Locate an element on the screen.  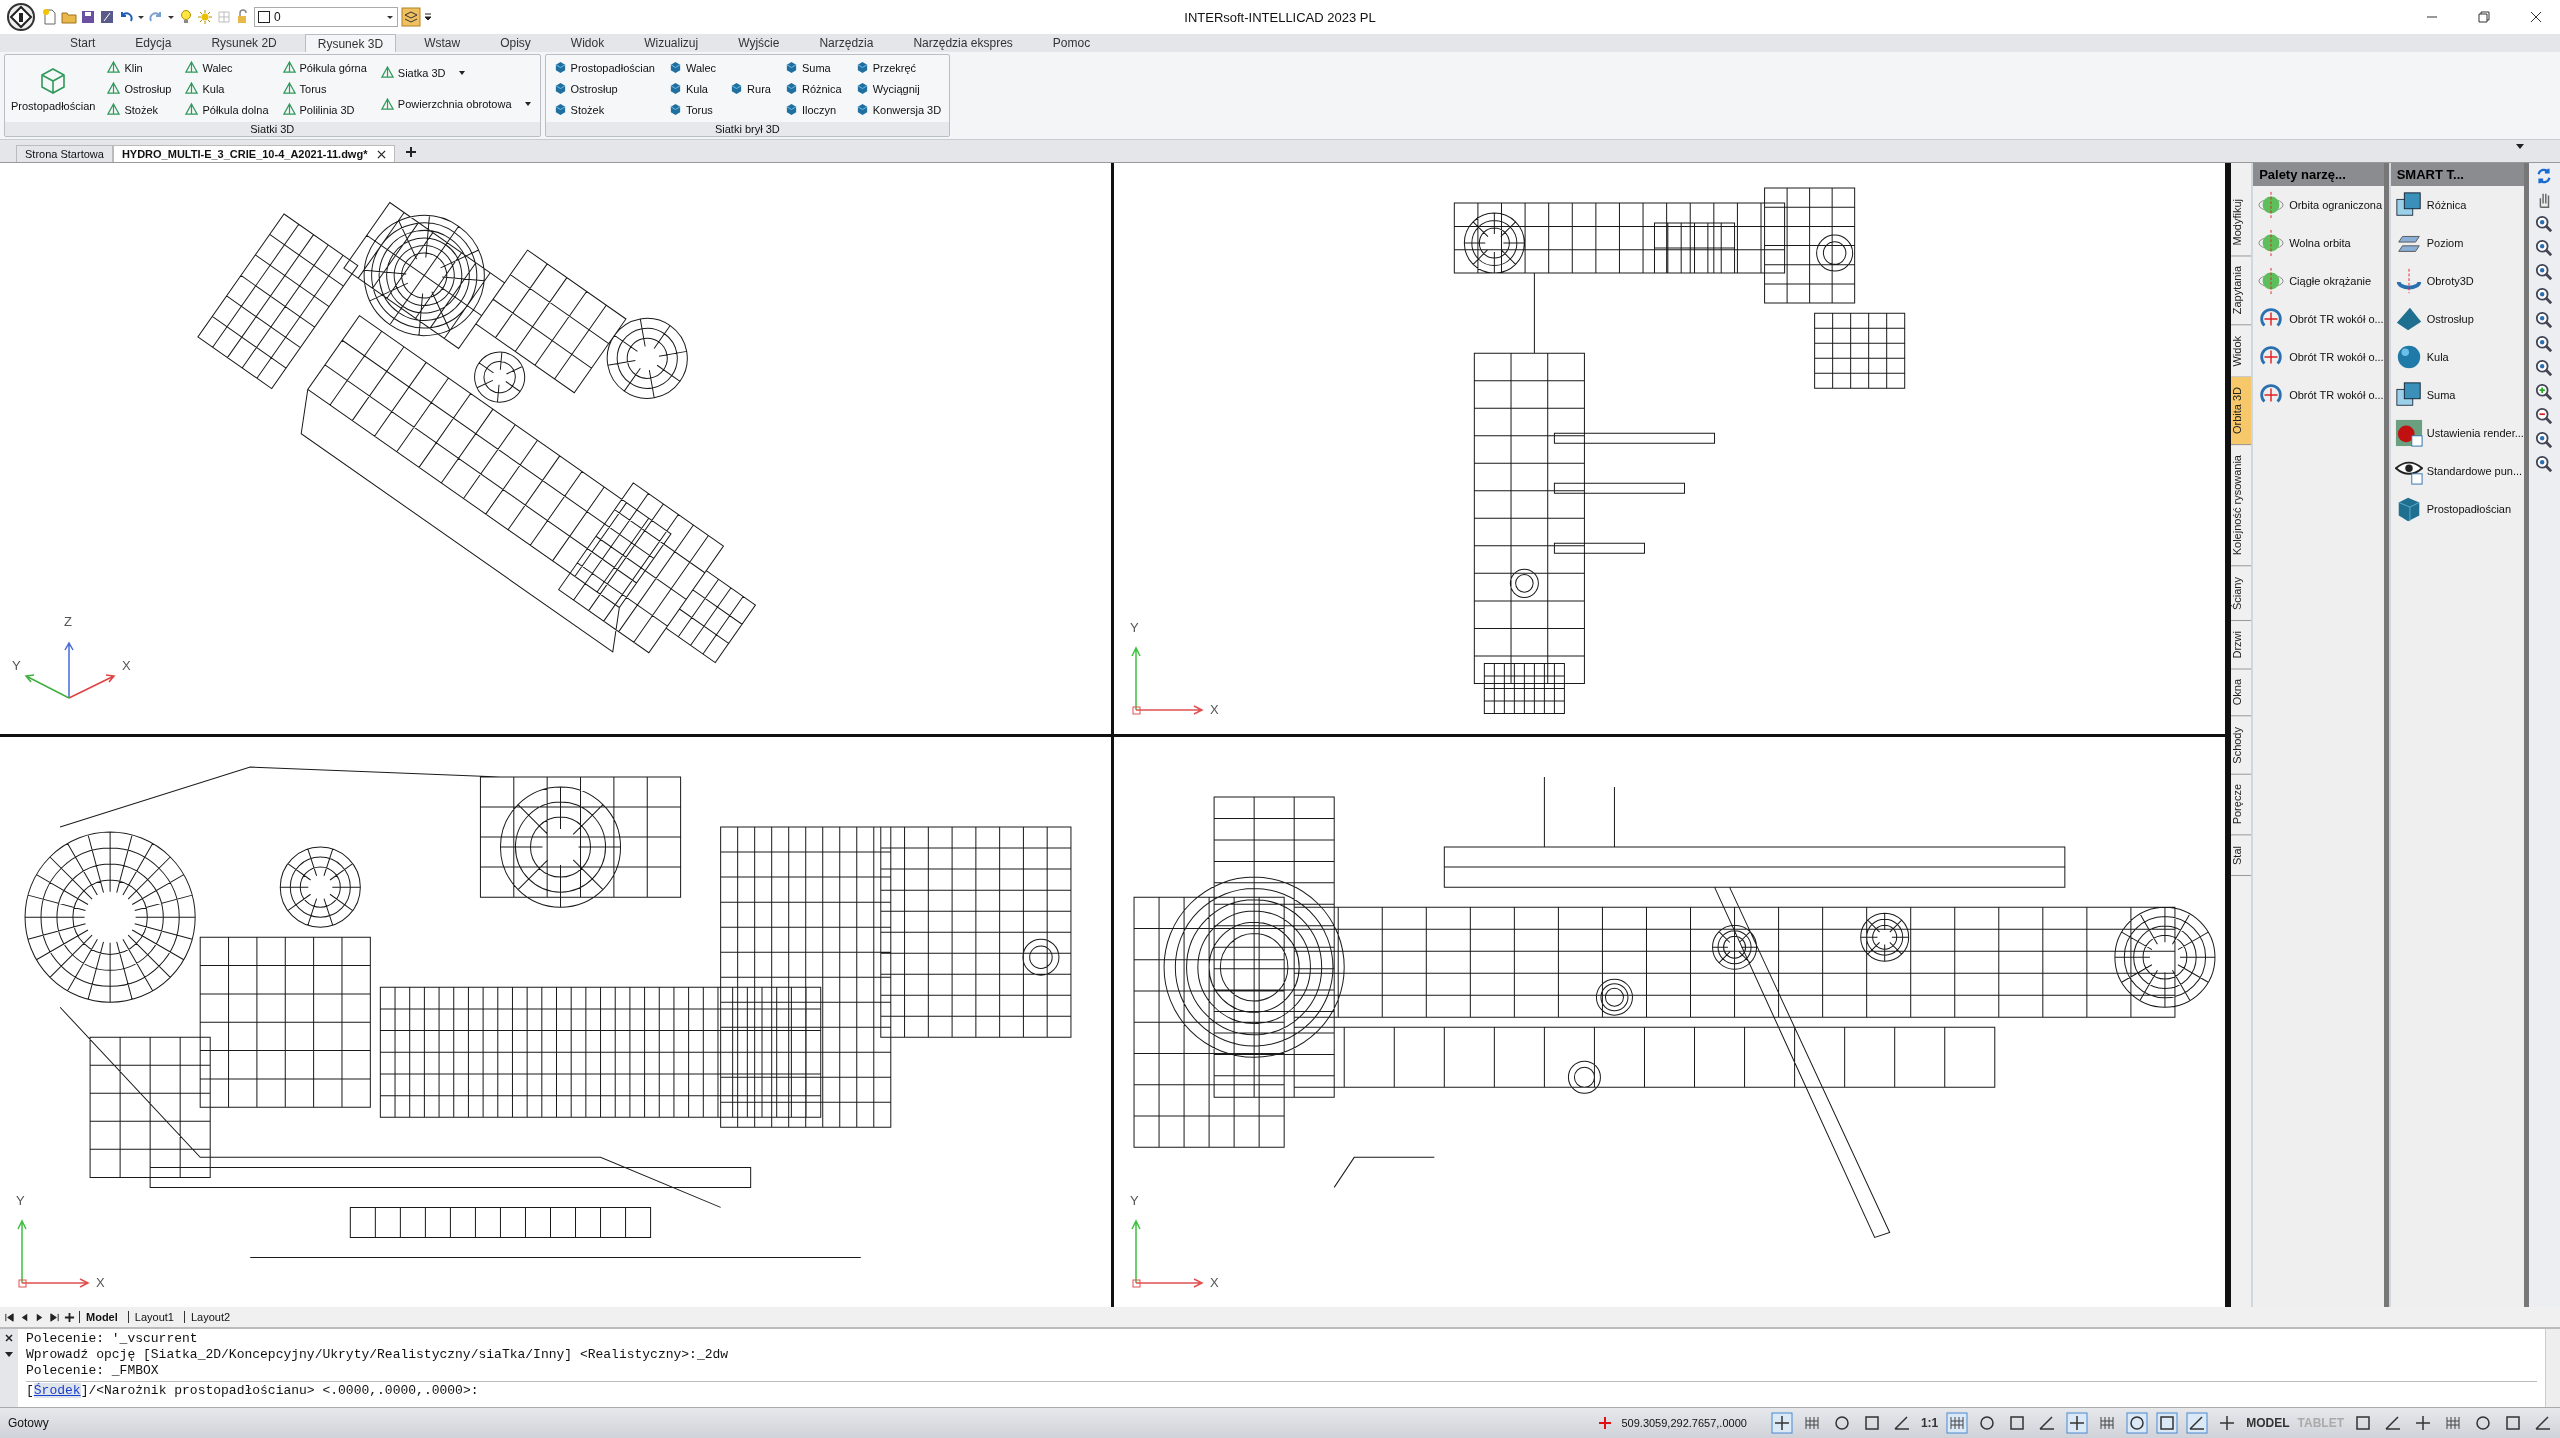
last-page-icon is located at coordinates (54, 1317).